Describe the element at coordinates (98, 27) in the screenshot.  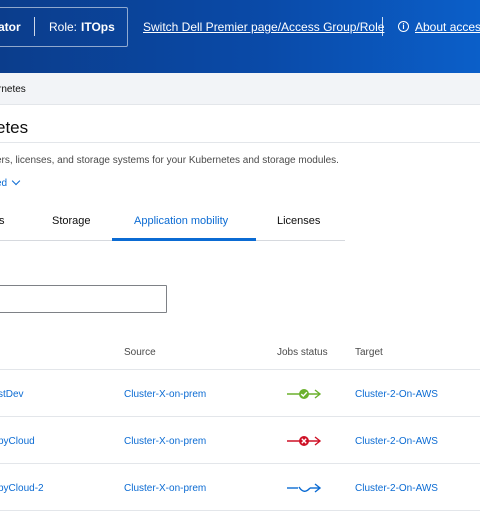
I see `role-value: ITOps` at that location.